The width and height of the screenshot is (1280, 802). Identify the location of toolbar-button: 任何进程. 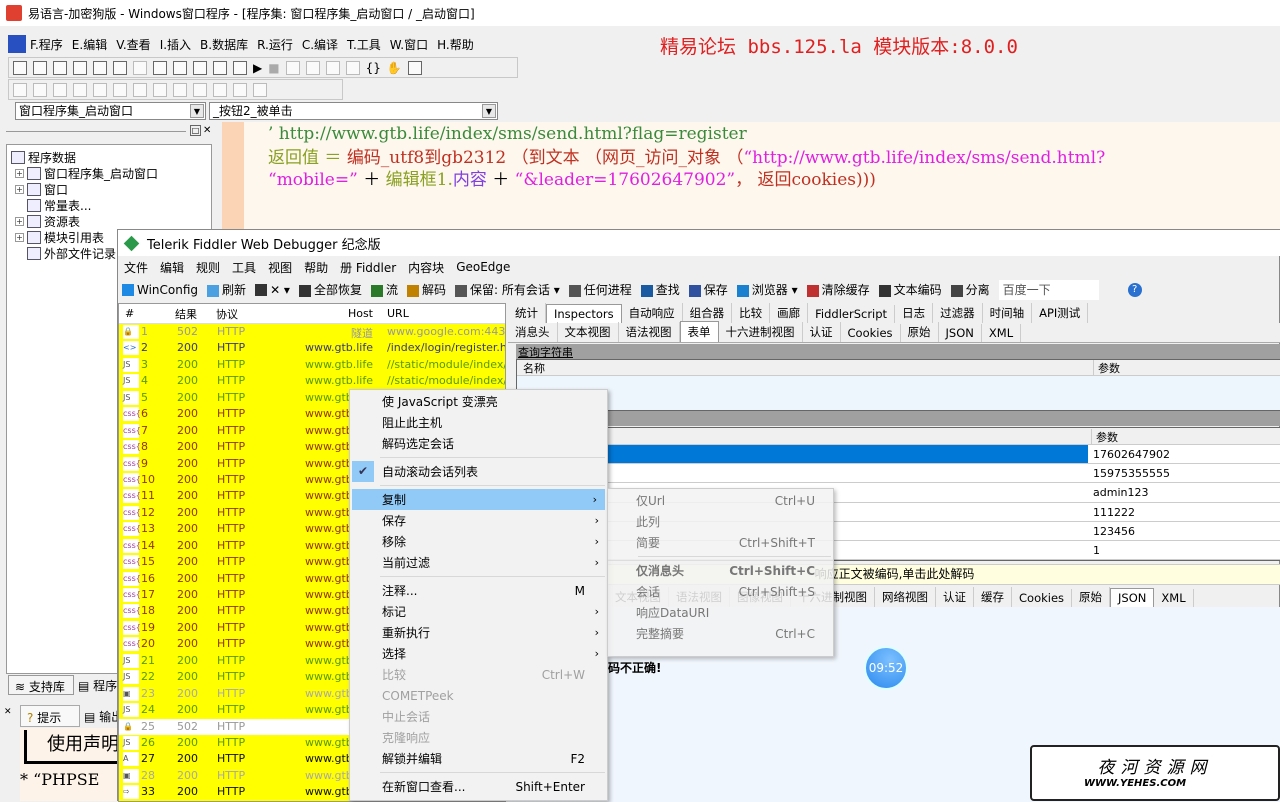
(600, 289).